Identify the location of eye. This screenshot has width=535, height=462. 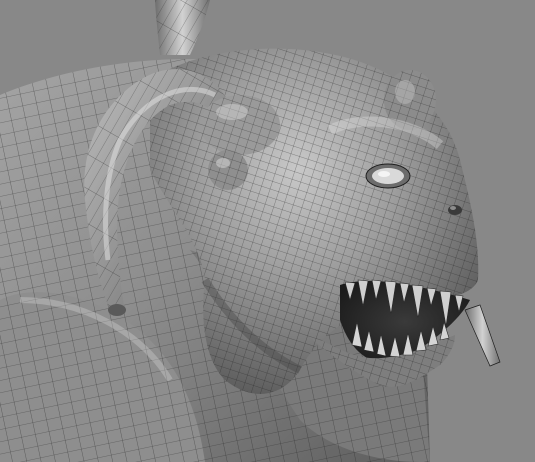
(388, 176).